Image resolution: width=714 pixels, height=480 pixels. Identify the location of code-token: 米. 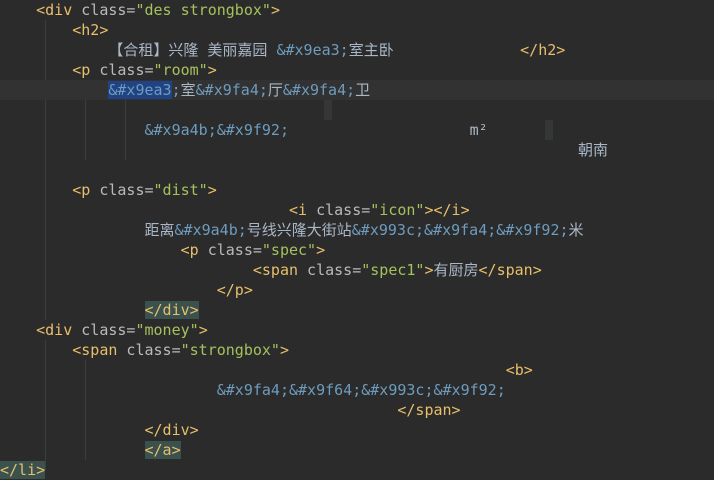
(576, 230).